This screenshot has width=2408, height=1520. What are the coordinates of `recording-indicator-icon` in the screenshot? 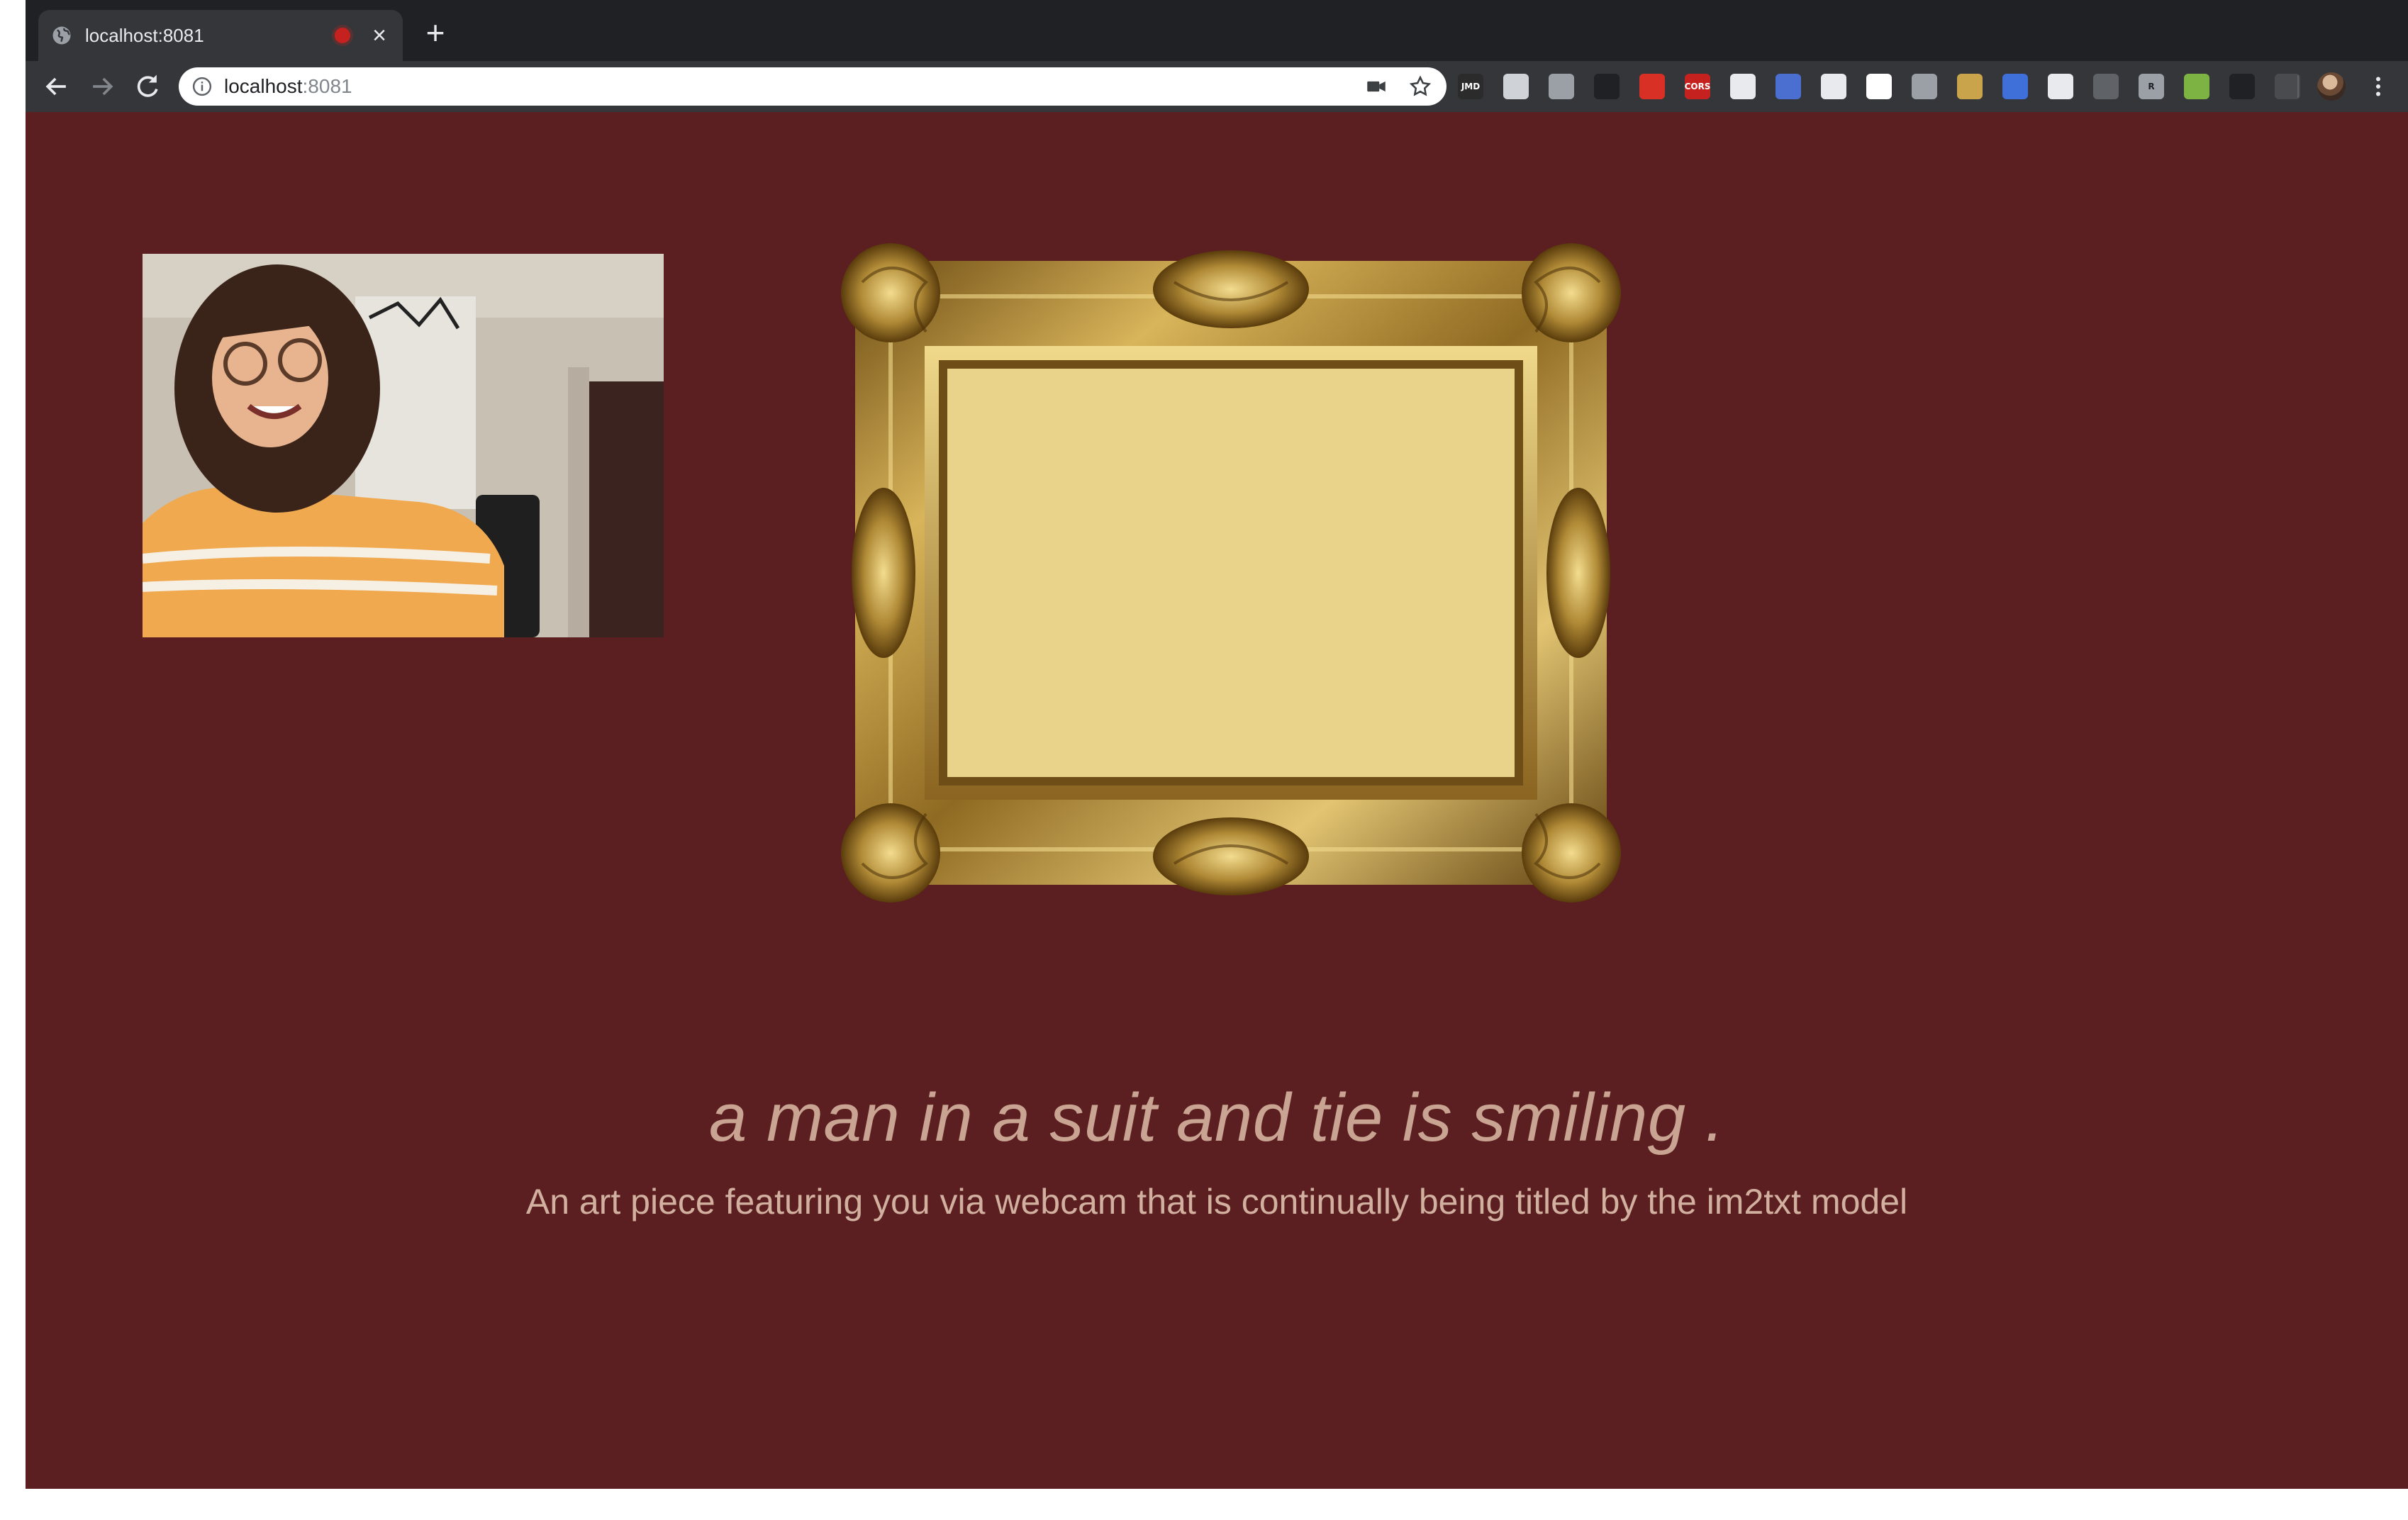 It's located at (342, 35).